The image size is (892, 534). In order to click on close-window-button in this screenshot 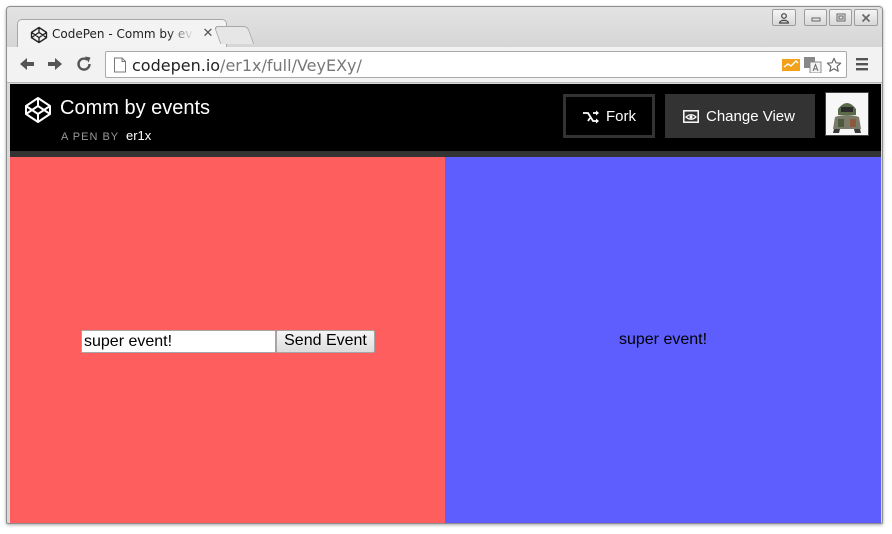, I will do `click(866, 17)`.